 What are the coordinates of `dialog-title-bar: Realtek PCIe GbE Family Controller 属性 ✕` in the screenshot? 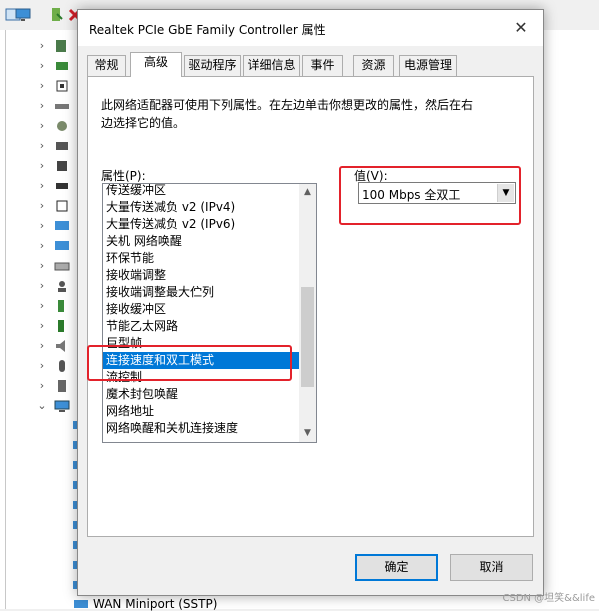 It's located at (310, 28).